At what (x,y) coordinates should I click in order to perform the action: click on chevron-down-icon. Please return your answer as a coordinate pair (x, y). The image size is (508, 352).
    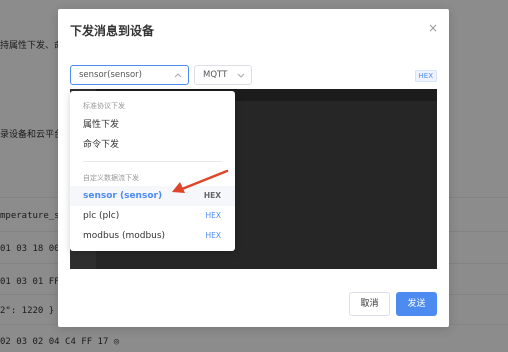
    Looking at the image, I should click on (241, 78).